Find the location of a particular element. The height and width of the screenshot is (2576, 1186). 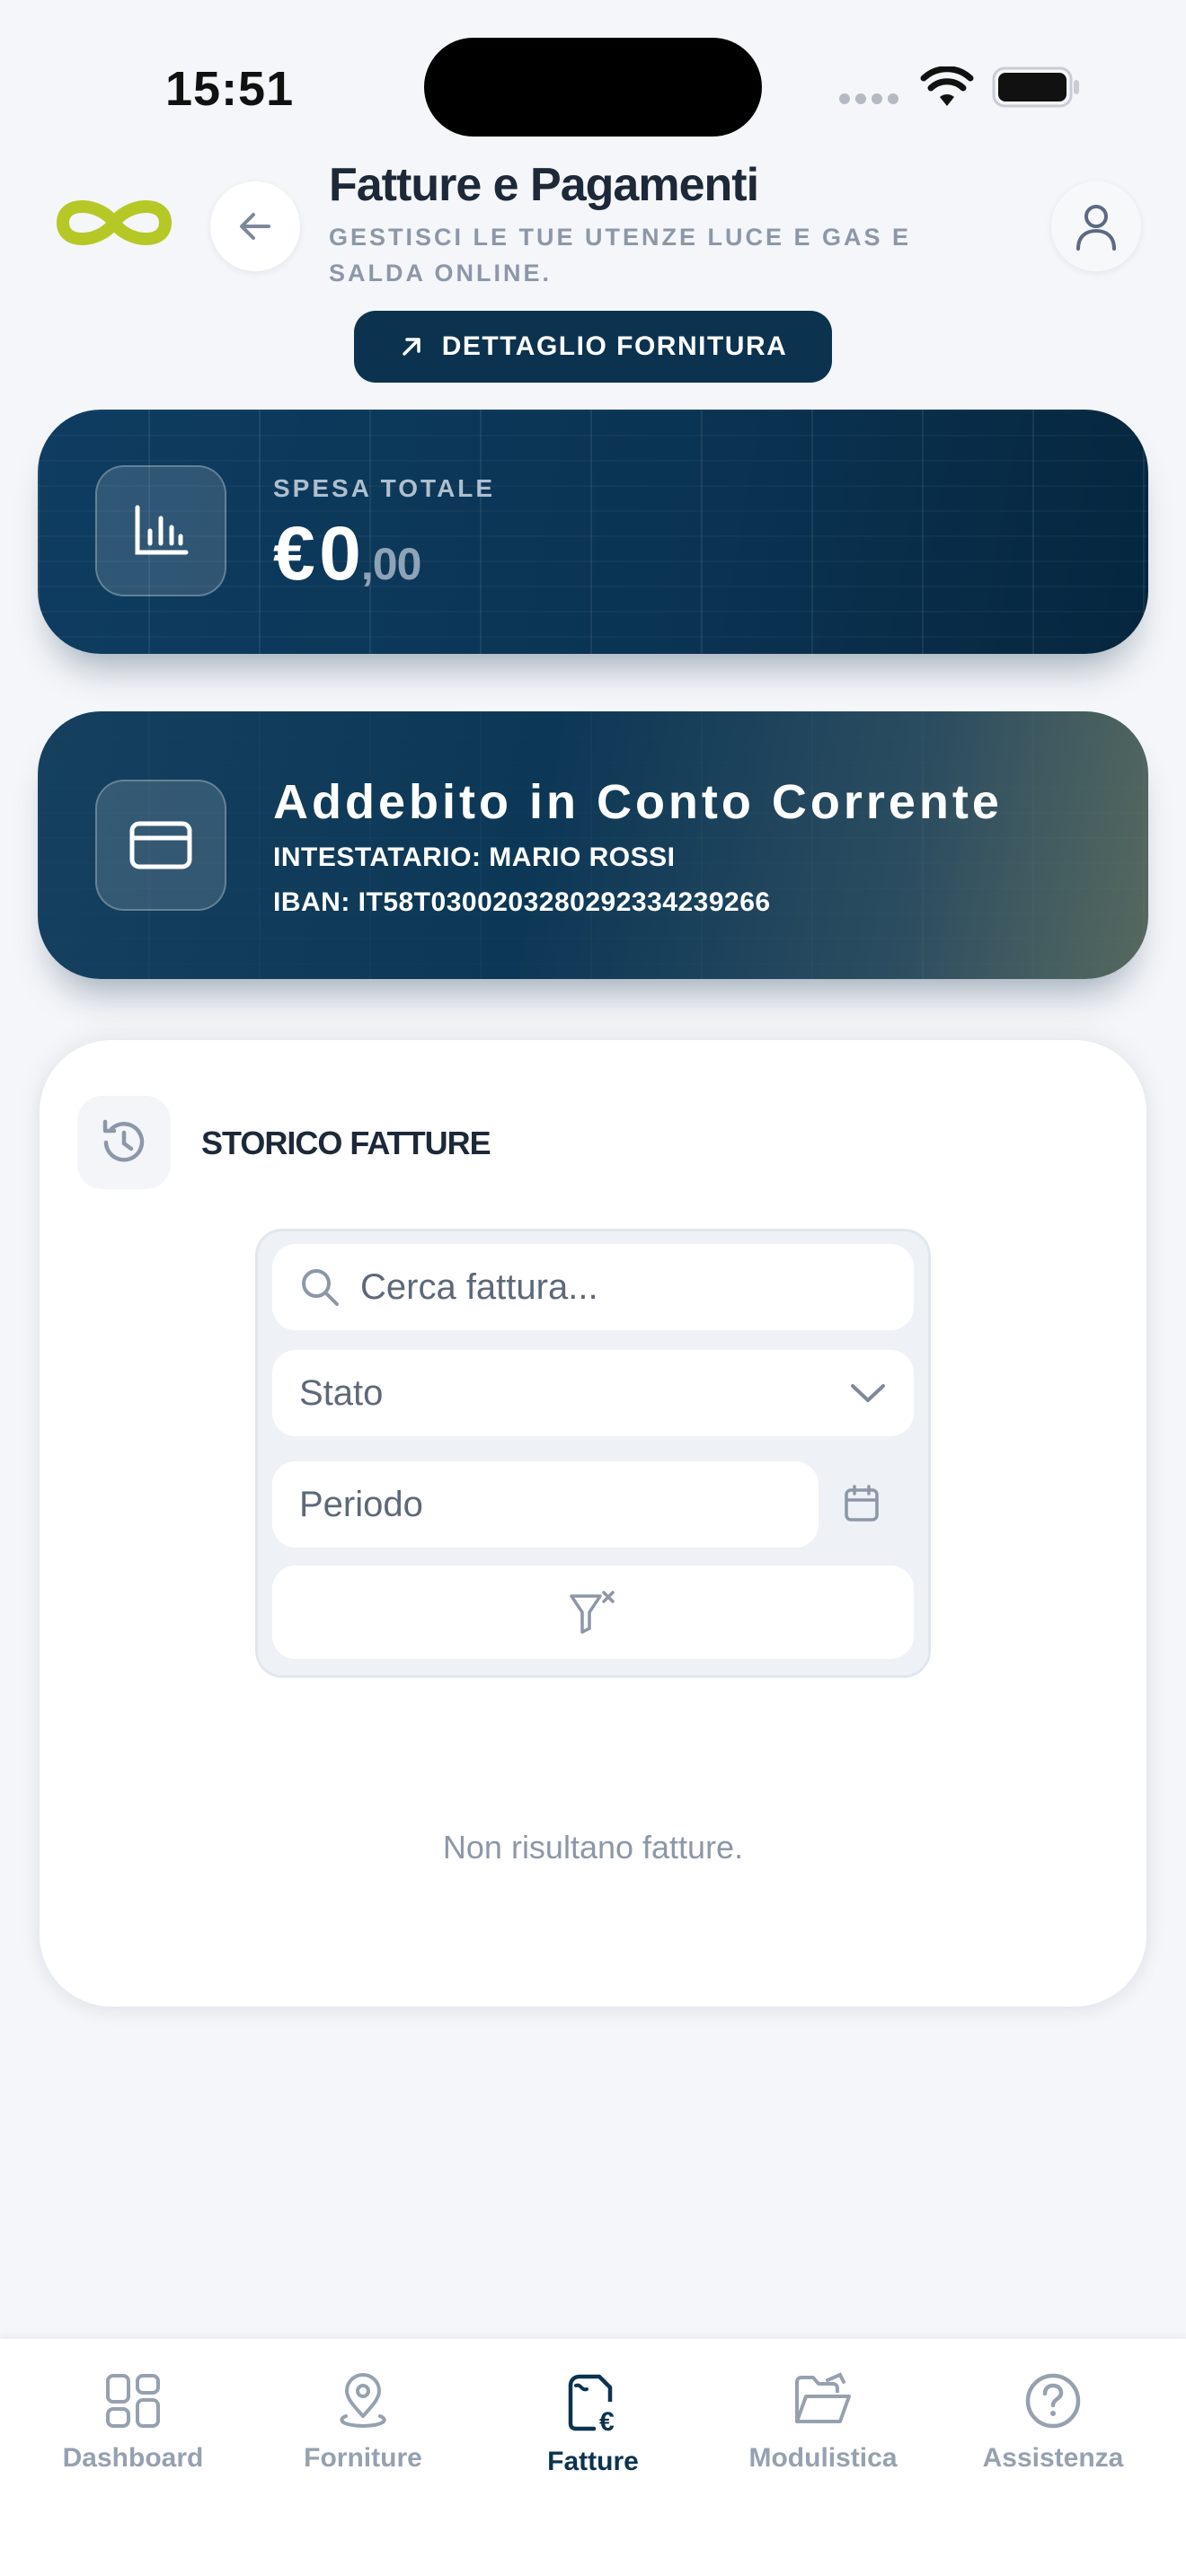

bar-chart-icon is located at coordinates (162, 530).